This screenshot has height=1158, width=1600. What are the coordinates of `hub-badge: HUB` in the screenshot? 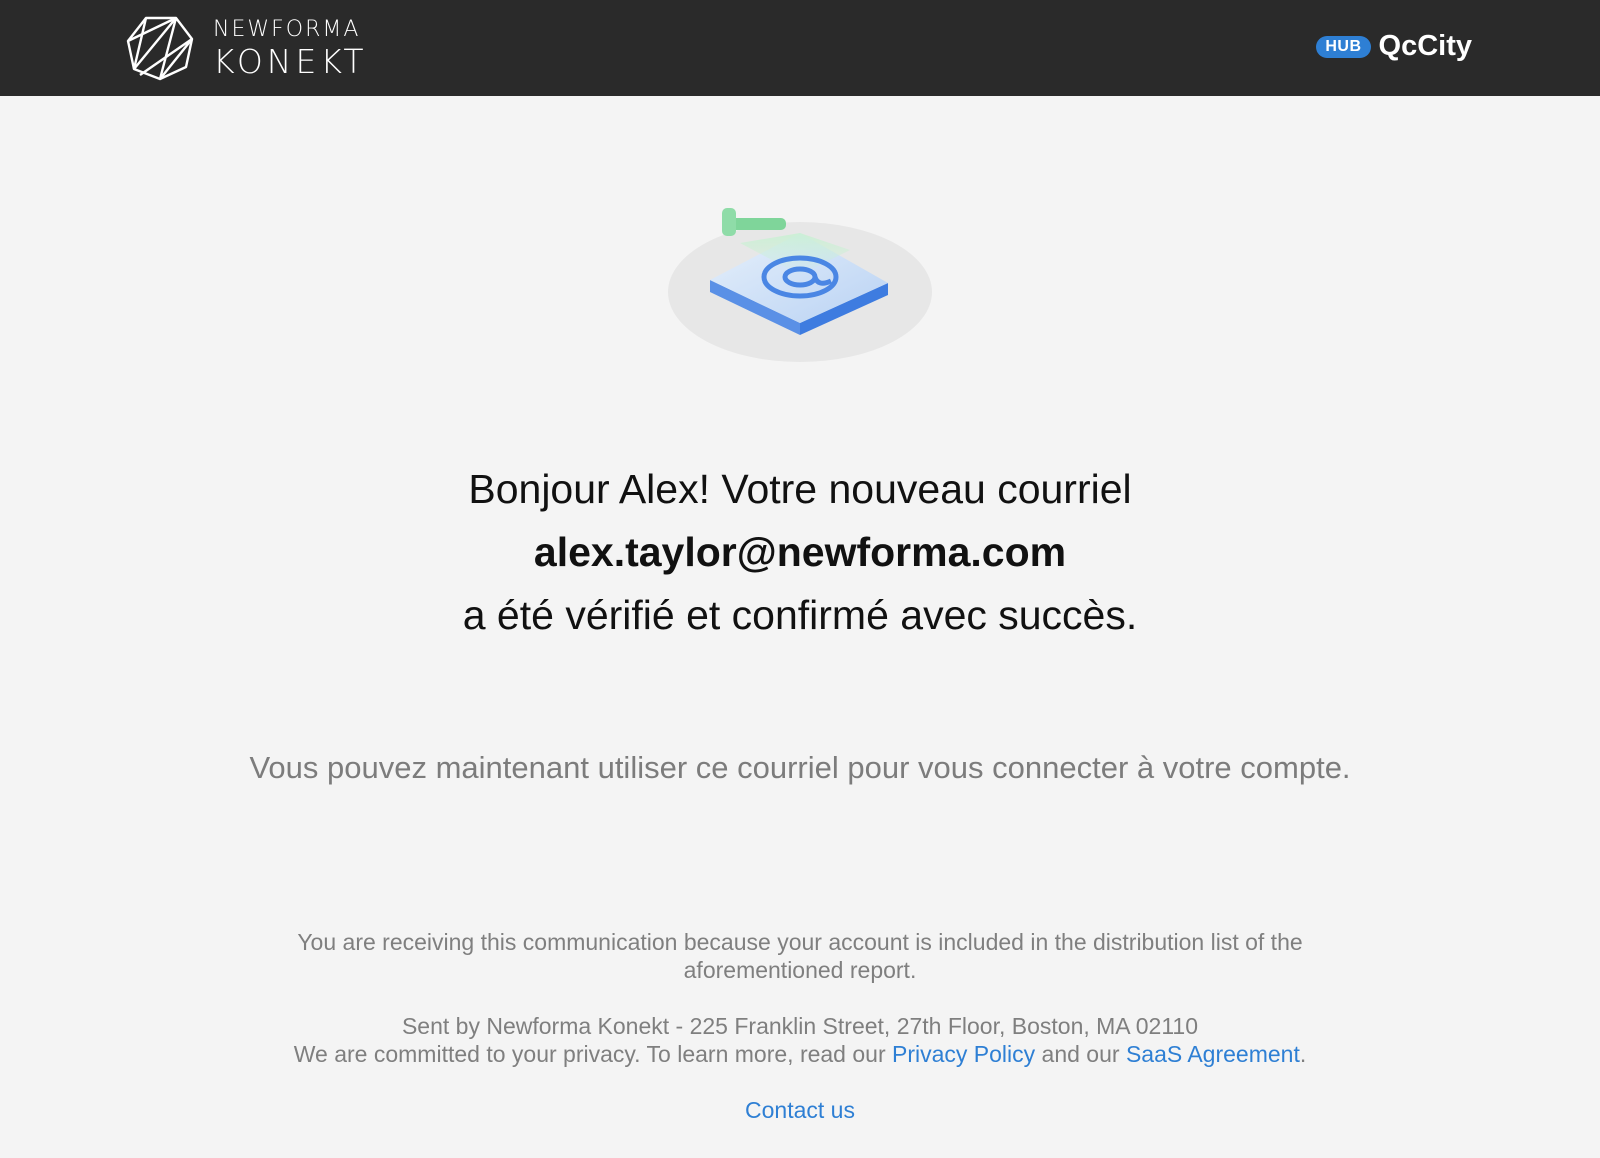 It's located at (1343, 46).